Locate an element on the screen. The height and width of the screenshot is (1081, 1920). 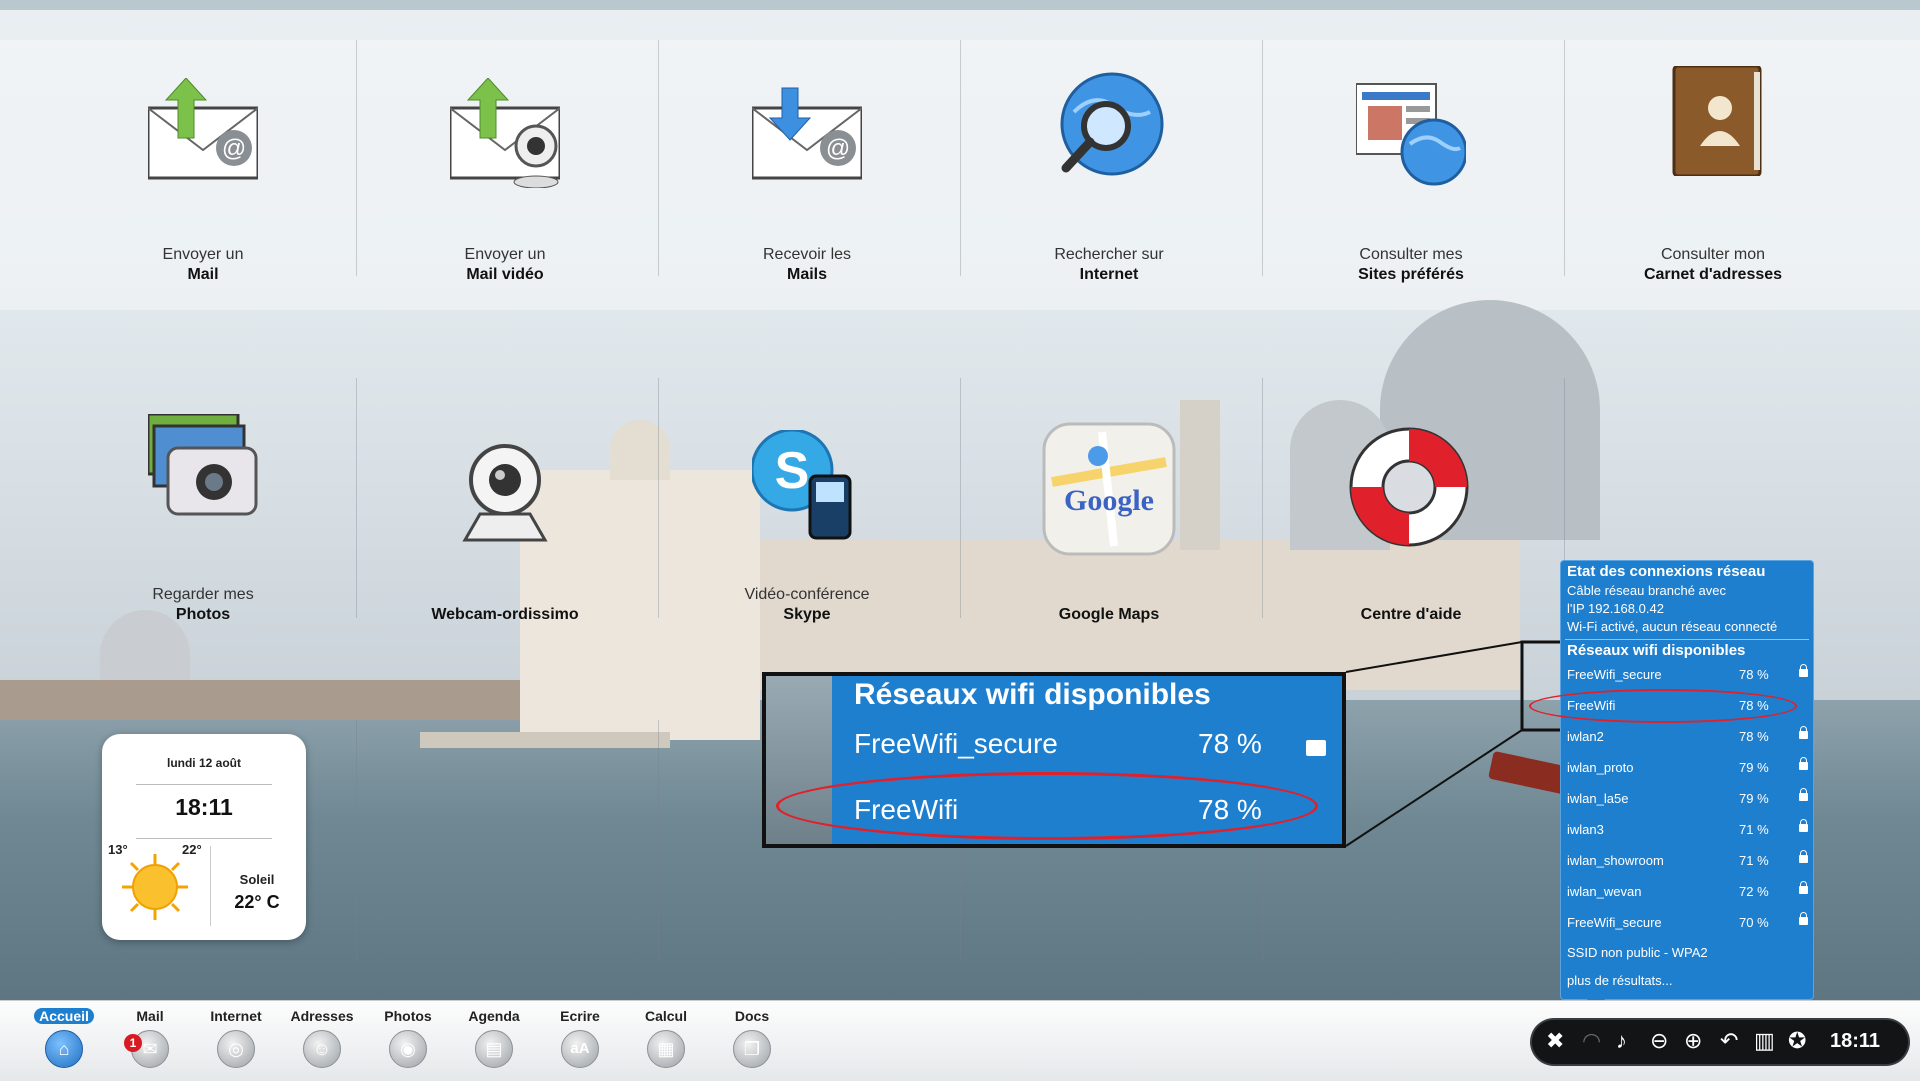
tile-title: Carnet d'adresses is located at coordinates (1713, 274).